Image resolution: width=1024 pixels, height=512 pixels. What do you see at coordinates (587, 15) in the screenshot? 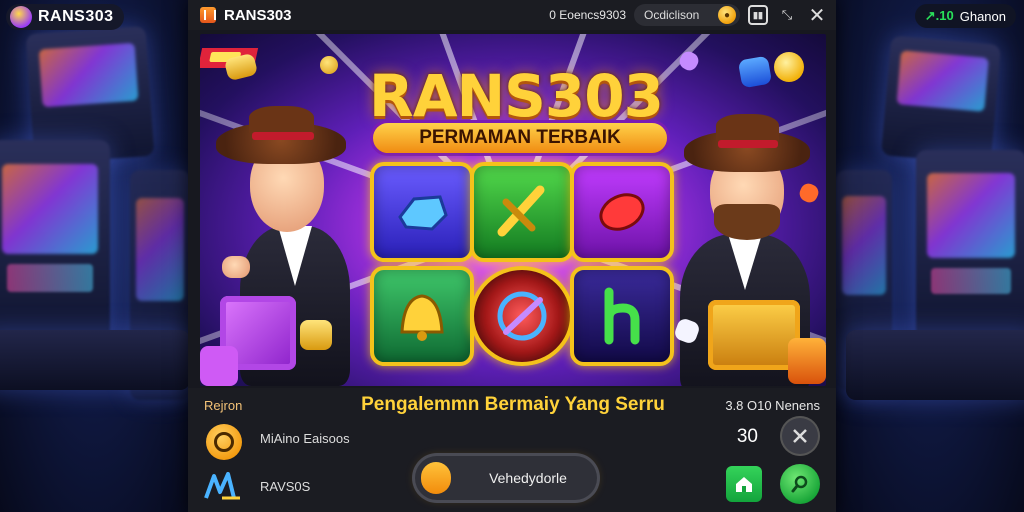
I see `balance-text: 0 Eoencs9303` at bounding box center [587, 15].